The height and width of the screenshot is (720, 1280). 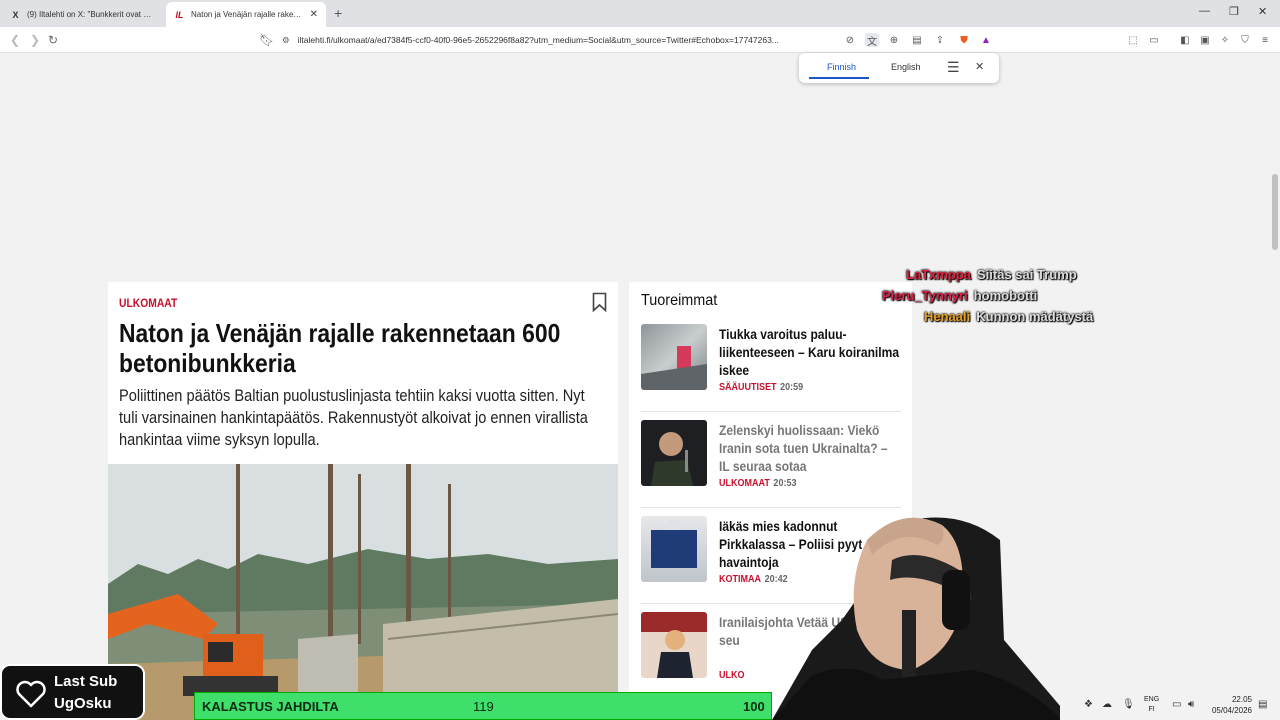 What do you see at coordinates (1234, 11) in the screenshot?
I see `restore-icon: ❐` at bounding box center [1234, 11].